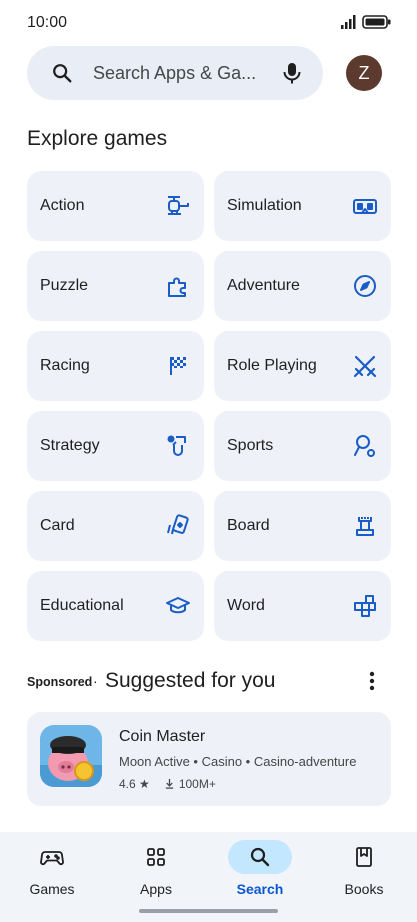 The width and height of the screenshot is (417, 922). What do you see at coordinates (177, 287) in the screenshot?
I see `puzzle-piece-icon` at bounding box center [177, 287].